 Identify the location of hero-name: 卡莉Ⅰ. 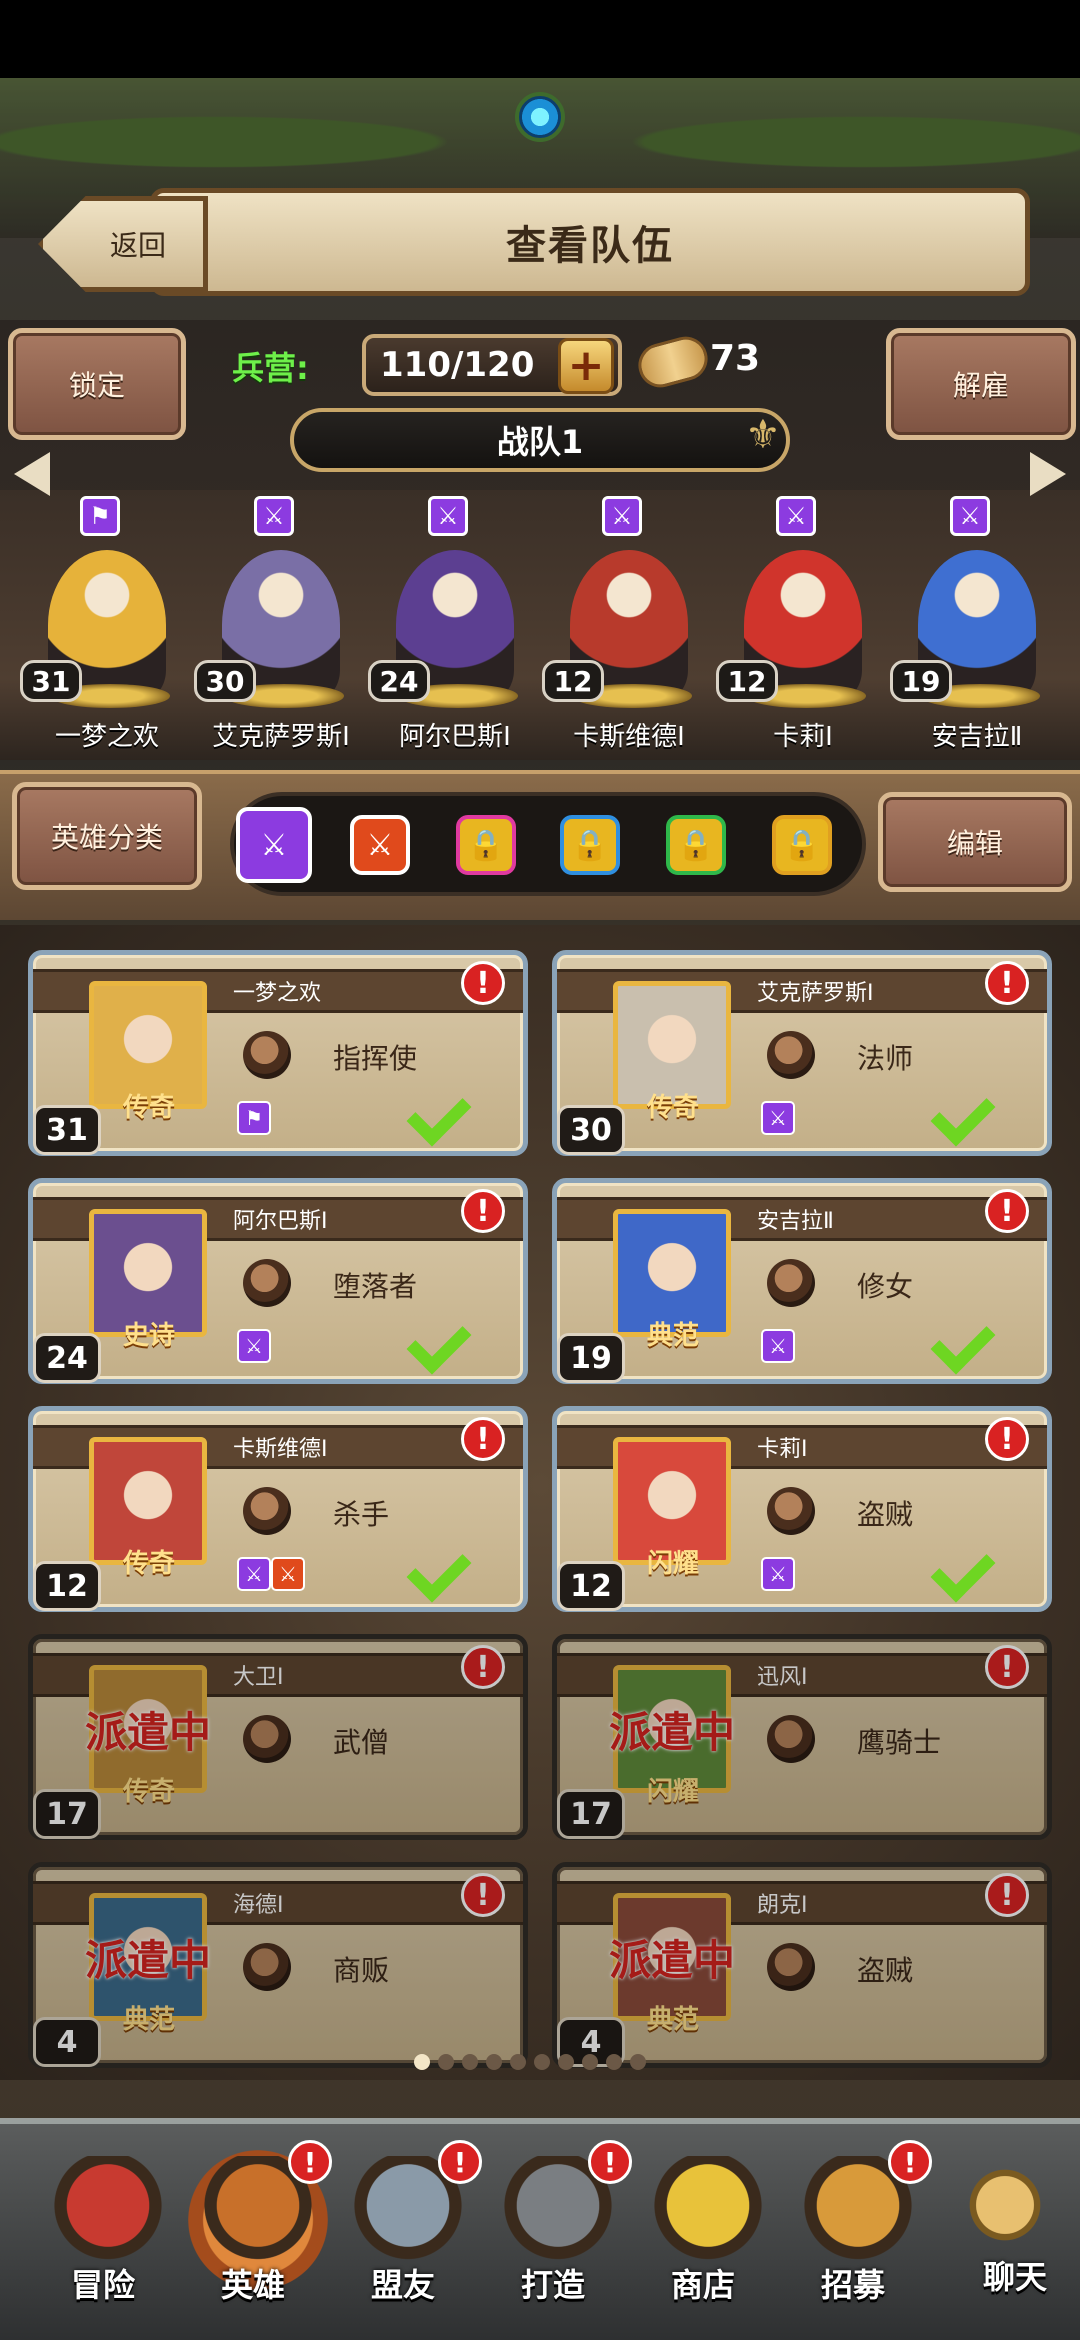
(803, 737).